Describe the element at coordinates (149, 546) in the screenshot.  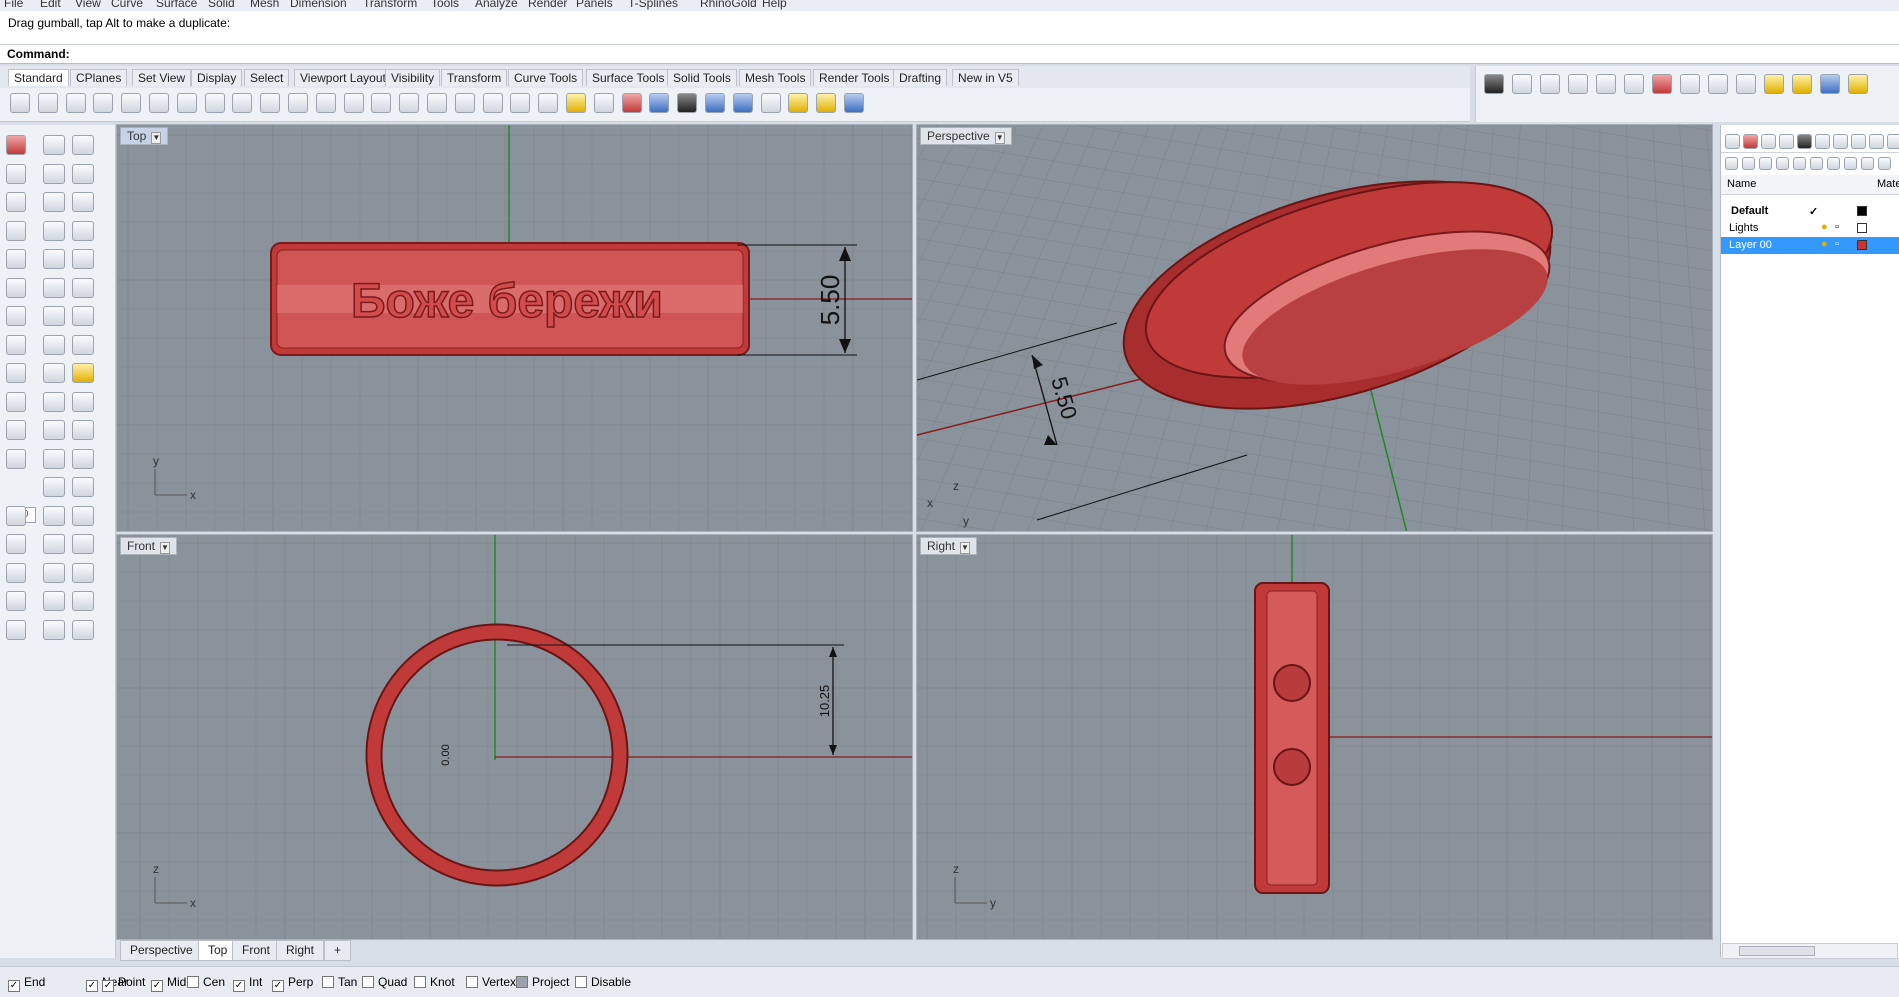
I see `viewport-title-front: Front ▼` at that location.